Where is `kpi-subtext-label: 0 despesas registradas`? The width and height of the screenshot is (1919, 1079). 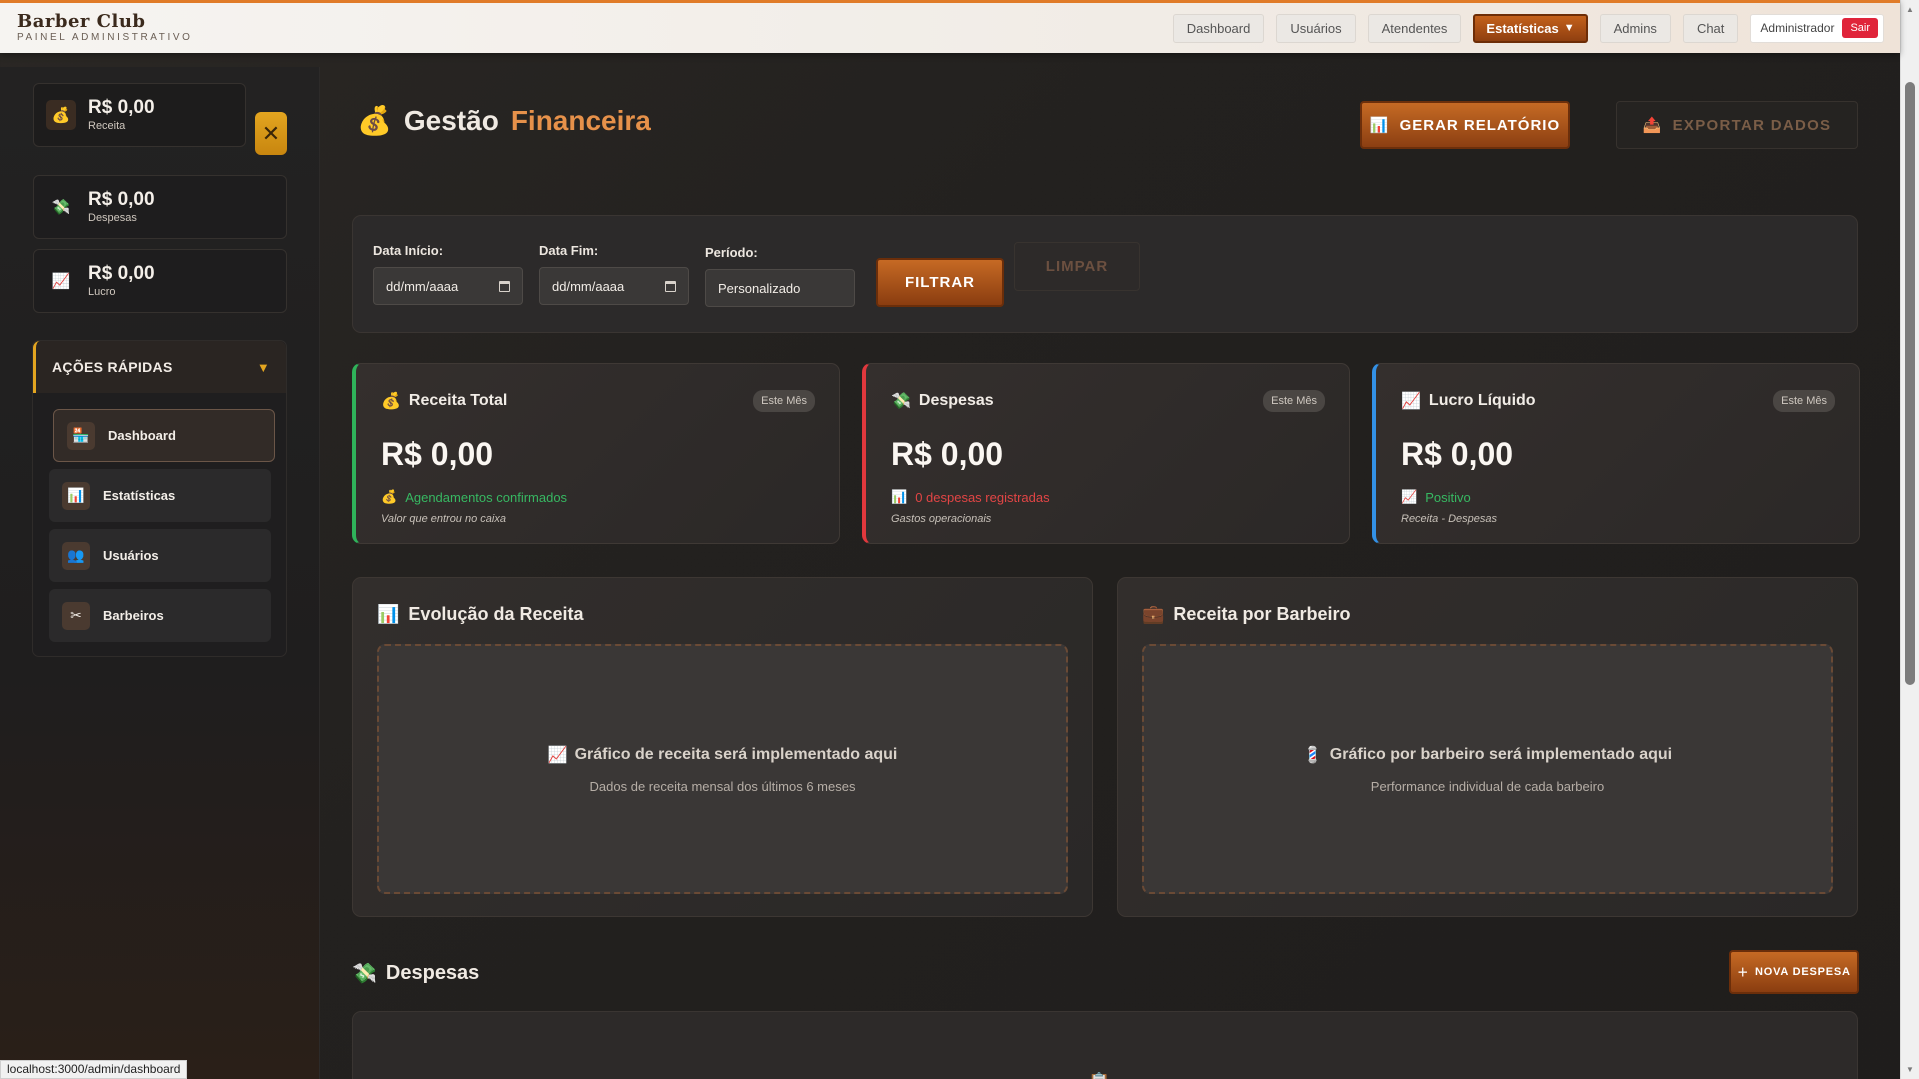 kpi-subtext-label: 0 despesas registradas is located at coordinates (982, 497).